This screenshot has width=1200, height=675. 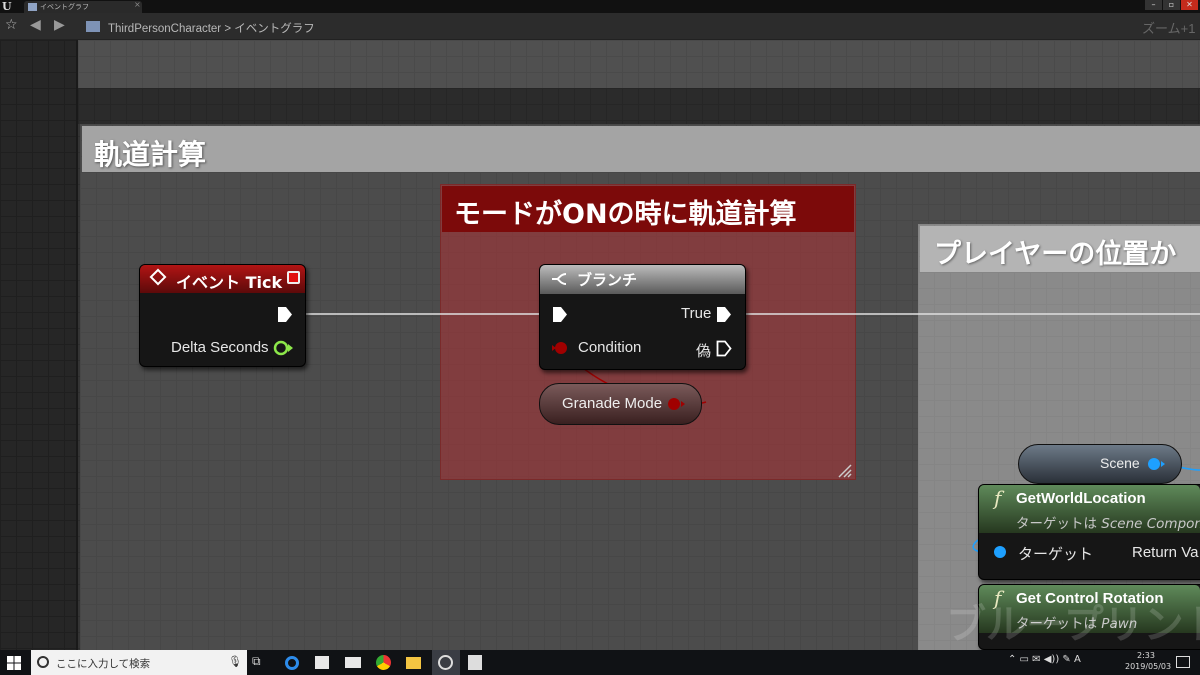 What do you see at coordinates (704, 351) in the screenshot?
I see `false-label: 偽` at bounding box center [704, 351].